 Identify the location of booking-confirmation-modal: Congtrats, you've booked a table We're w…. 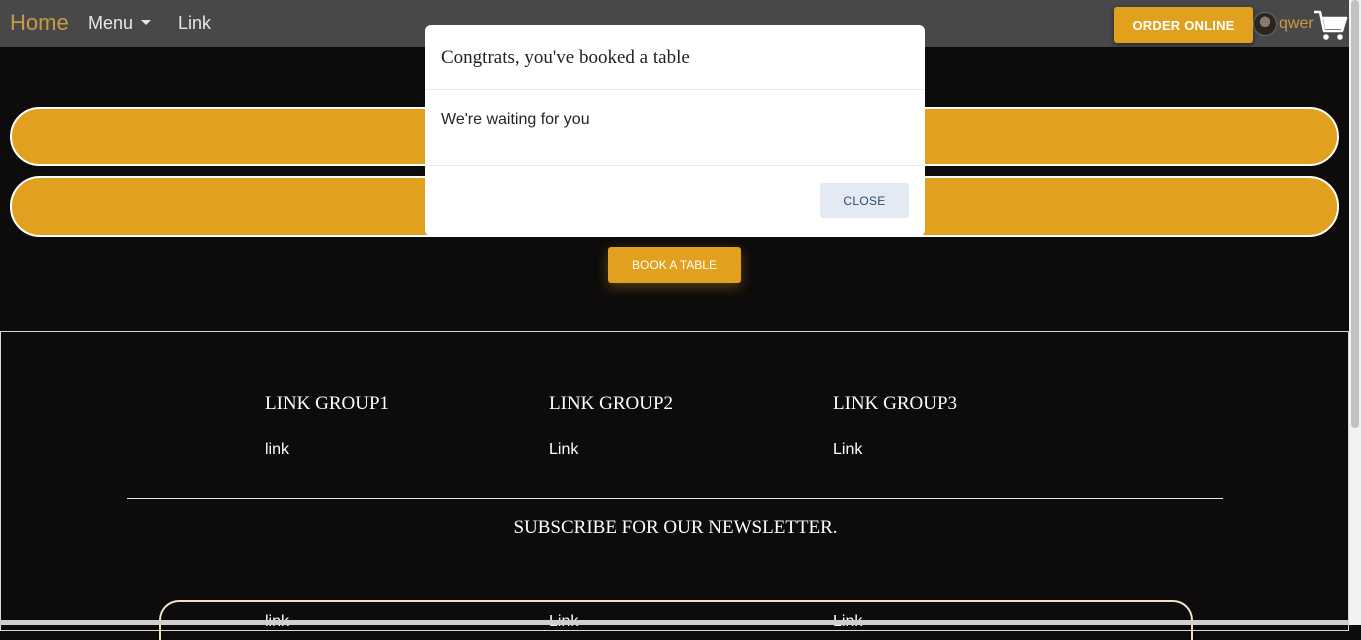
(675, 130).